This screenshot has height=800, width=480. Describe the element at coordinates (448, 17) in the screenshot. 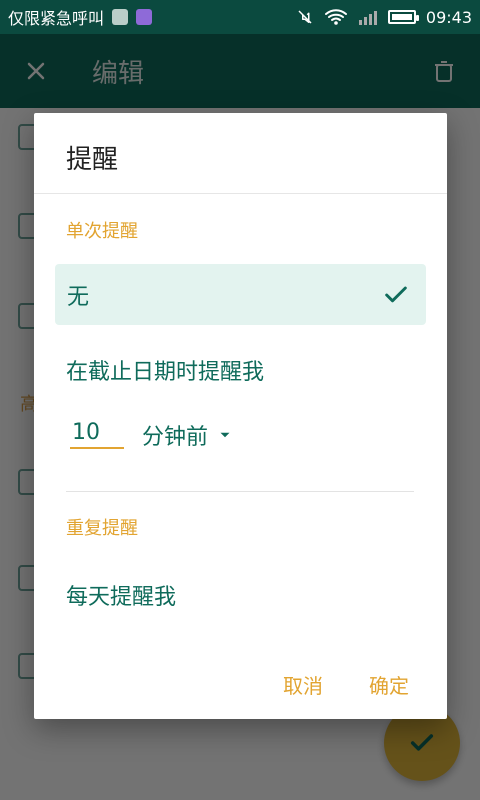

I see `status-time: 09:43` at that location.